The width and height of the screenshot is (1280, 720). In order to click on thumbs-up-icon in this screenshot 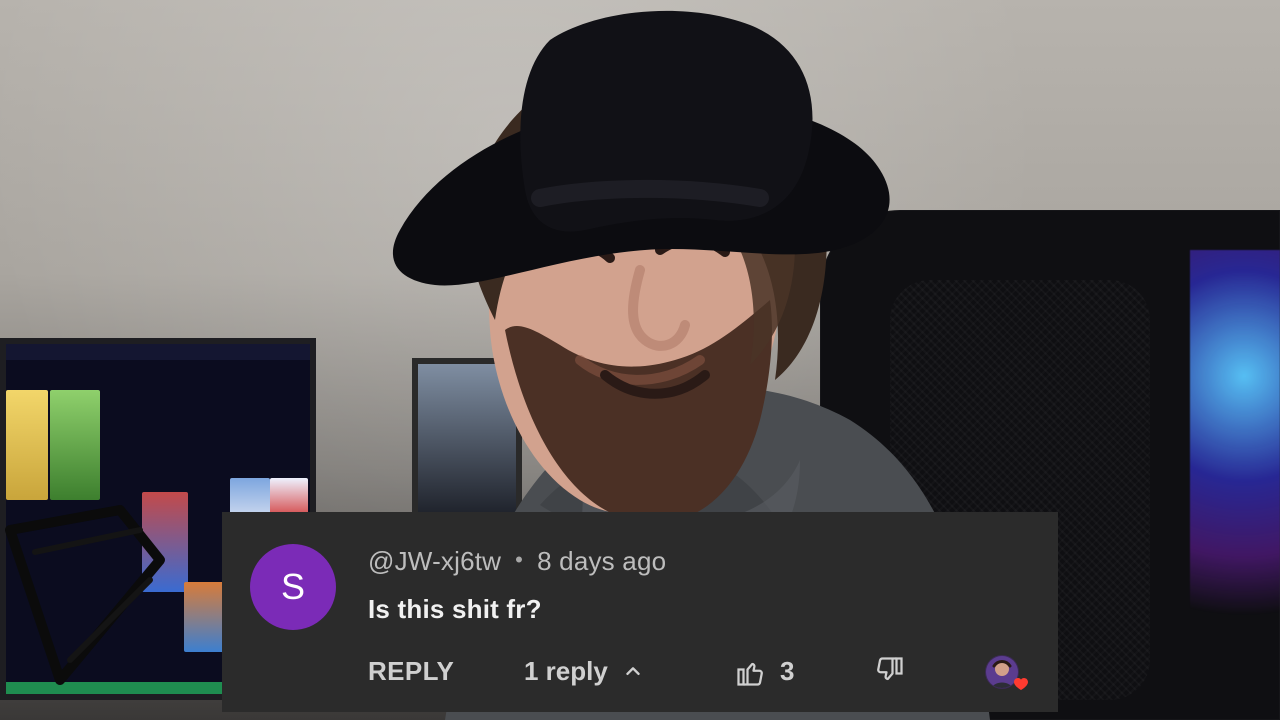, I will do `click(751, 672)`.